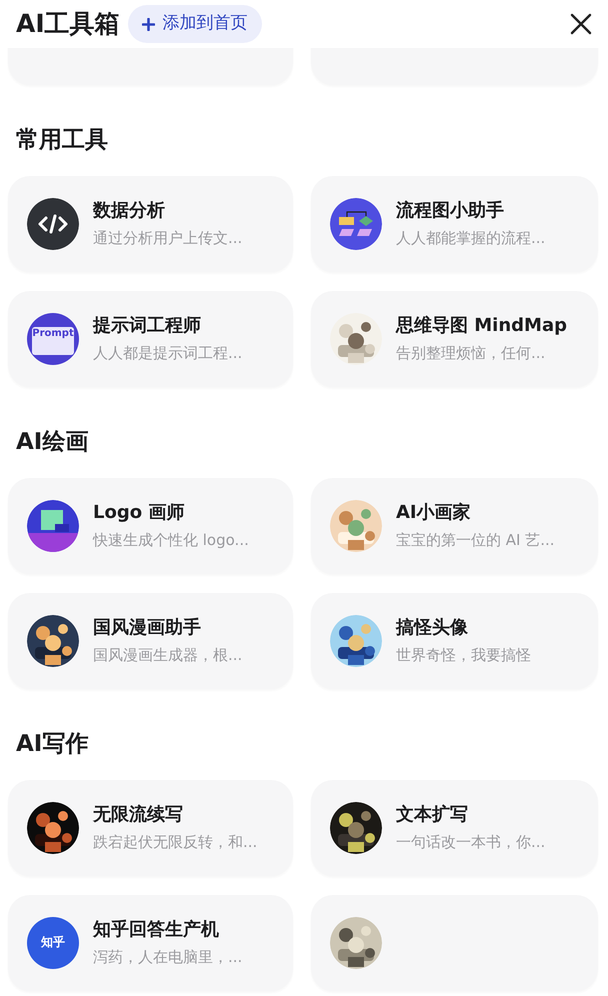 This screenshot has width=608, height=996. Describe the element at coordinates (581, 24) in the screenshot. I see `close-icon` at that location.